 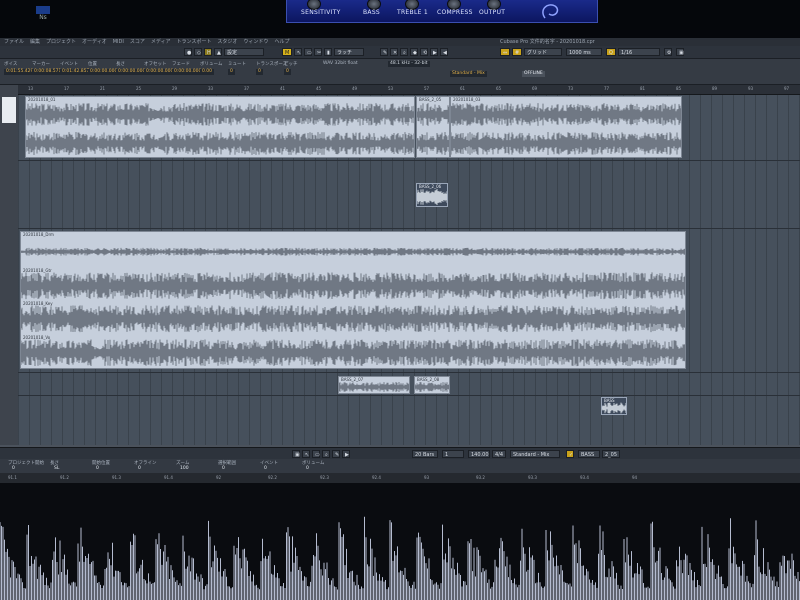 What do you see at coordinates (394, 52) in the screenshot?
I see `mute-tool-icon: ✕` at bounding box center [394, 52].